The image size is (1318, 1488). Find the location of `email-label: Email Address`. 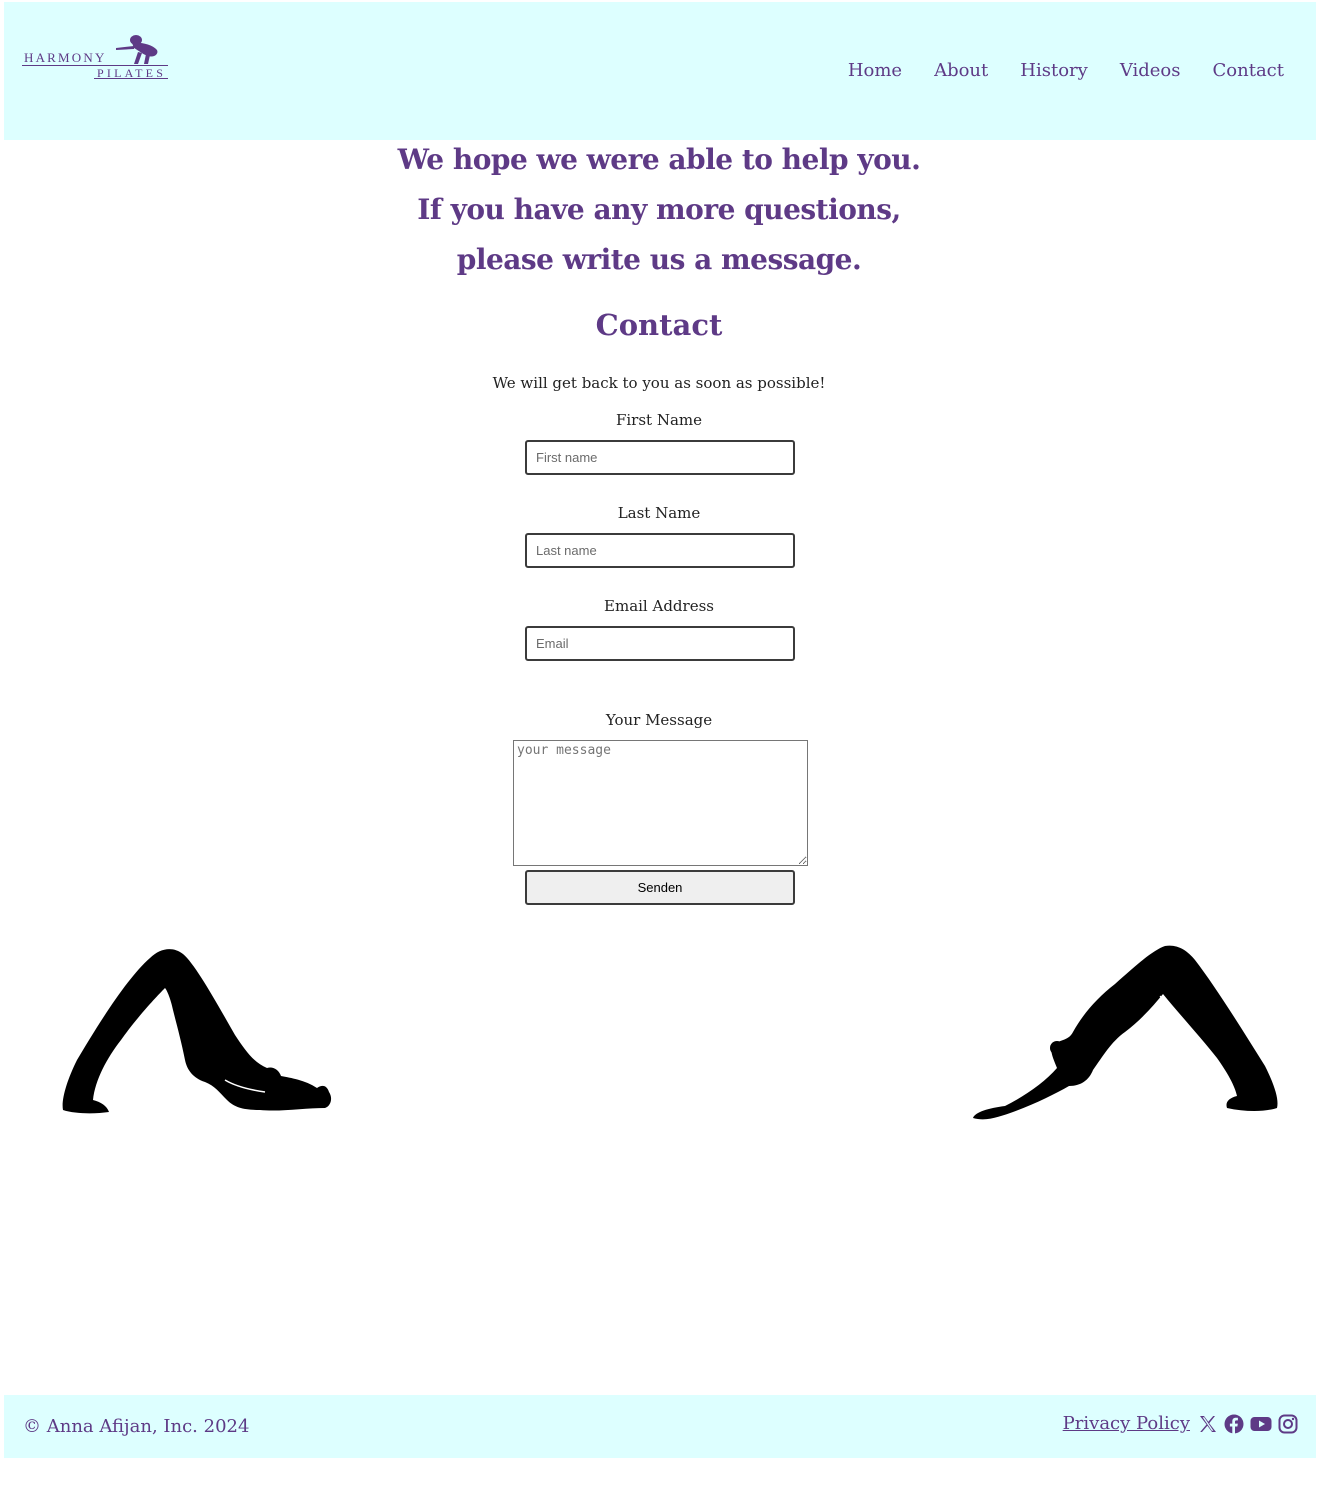

email-label: Email Address is located at coordinates (659, 606).